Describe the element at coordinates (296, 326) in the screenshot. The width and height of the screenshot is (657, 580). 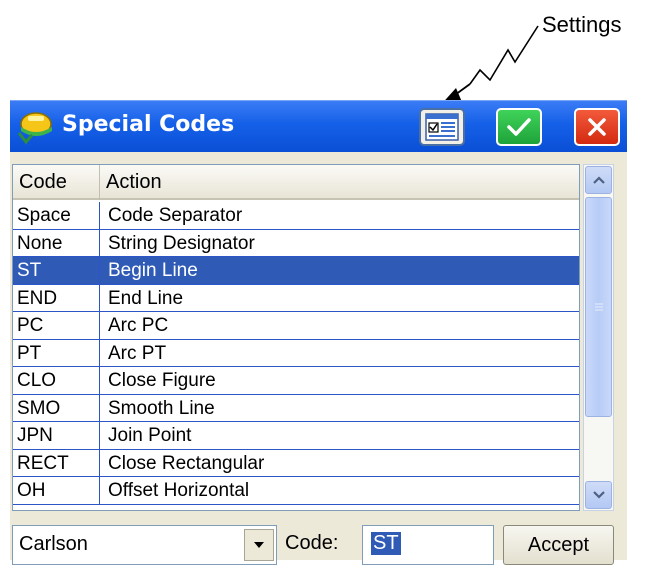
I see `table-row: PC Arc PC` at that location.